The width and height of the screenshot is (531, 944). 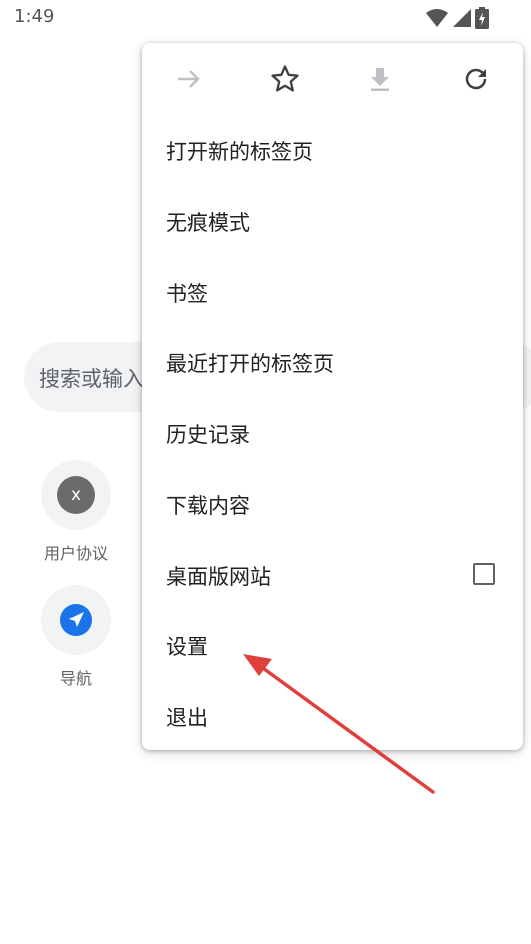 What do you see at coordinates (75, 678) in the screenshot?
I see `shortcut-navigation-label: 导航` at bounding box center [75, 678].